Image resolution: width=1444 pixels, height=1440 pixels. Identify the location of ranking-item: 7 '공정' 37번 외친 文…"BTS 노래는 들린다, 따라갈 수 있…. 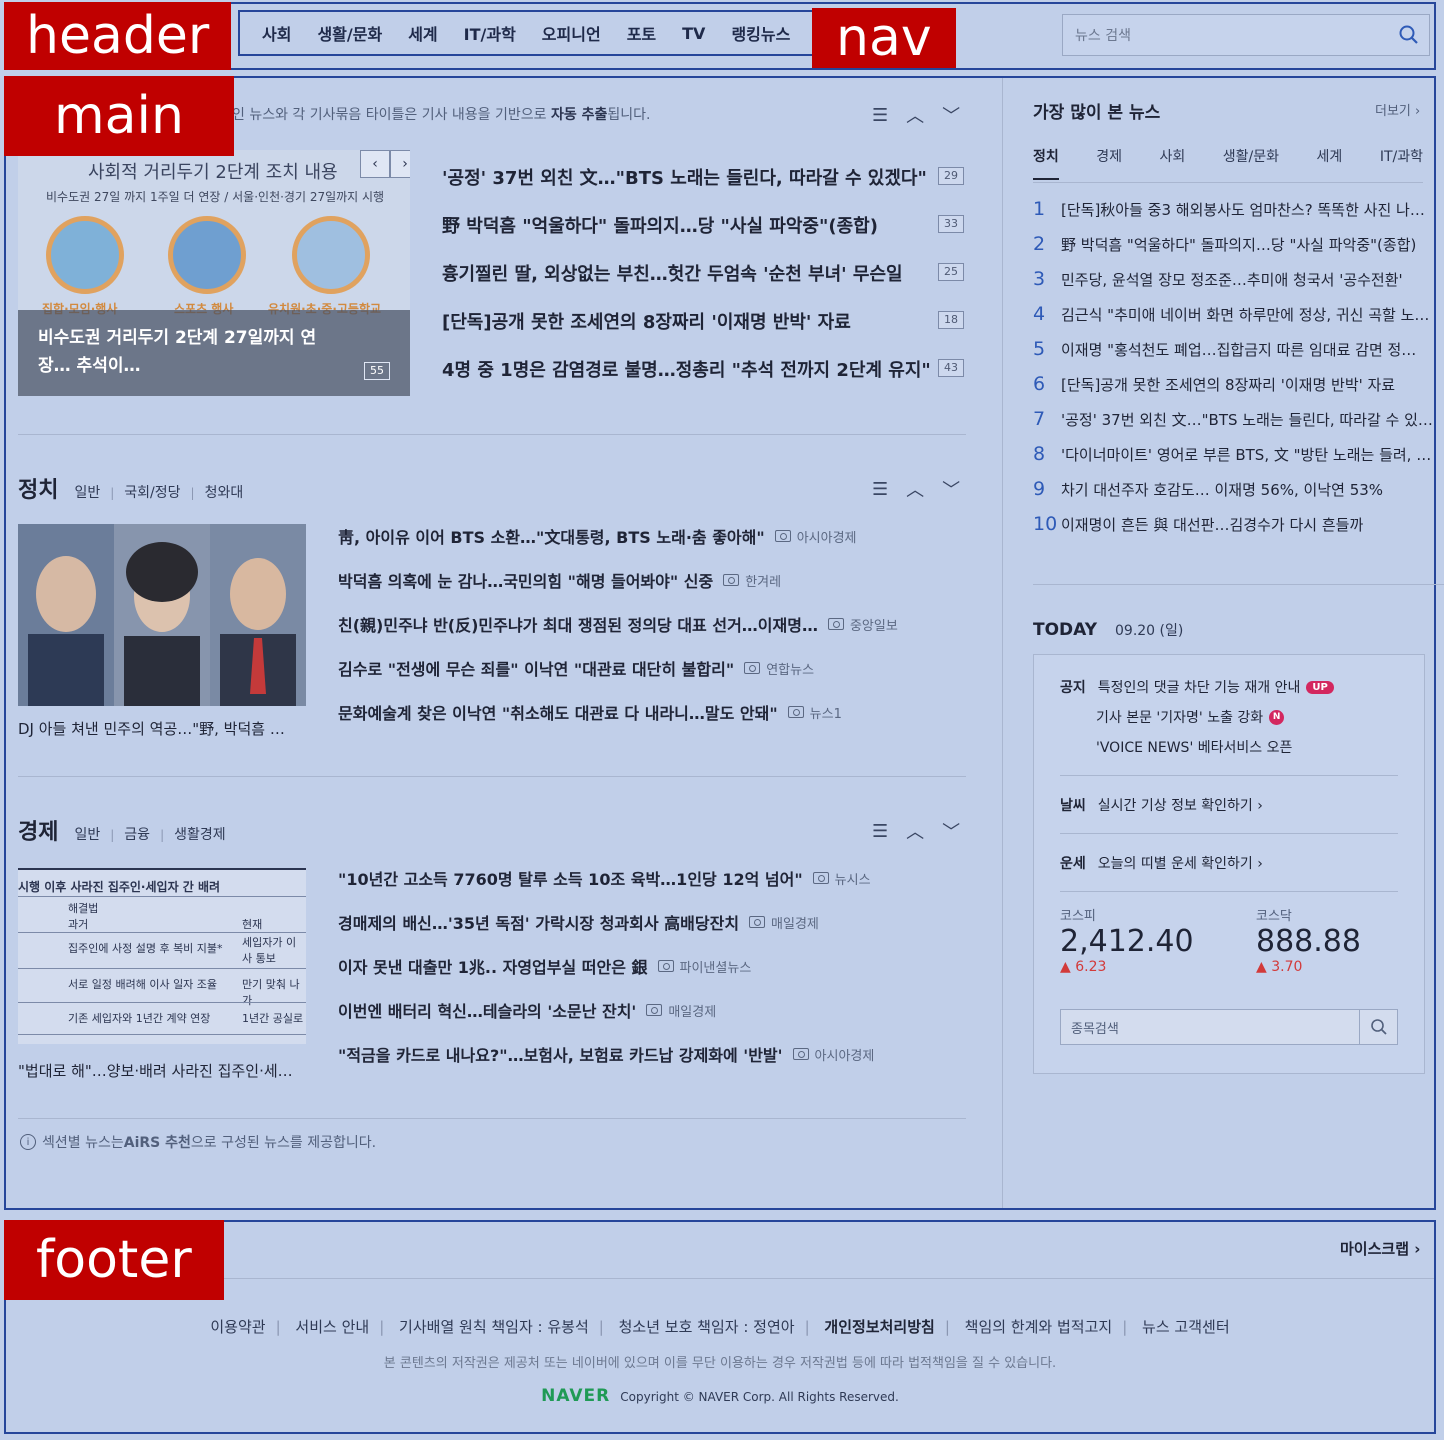
(1233, 419).